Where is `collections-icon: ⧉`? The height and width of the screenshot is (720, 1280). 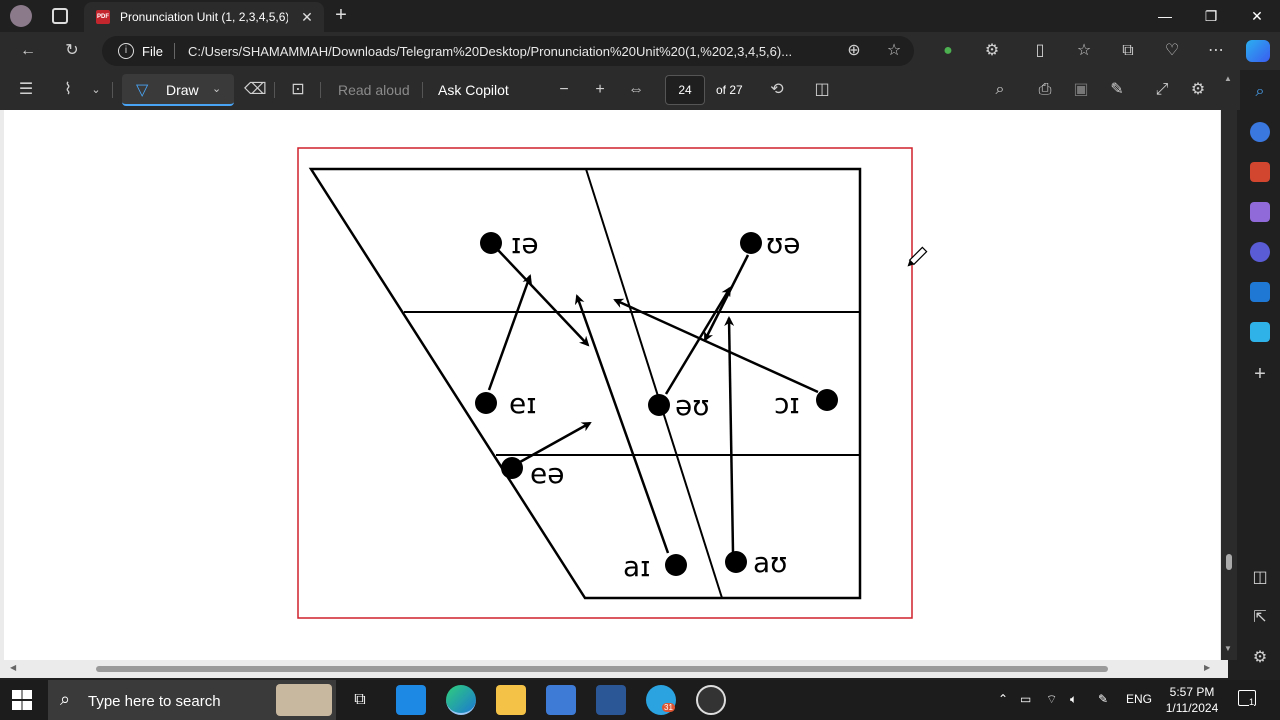
collections-icon: ⧉ is located at coordinates (1128, 51).